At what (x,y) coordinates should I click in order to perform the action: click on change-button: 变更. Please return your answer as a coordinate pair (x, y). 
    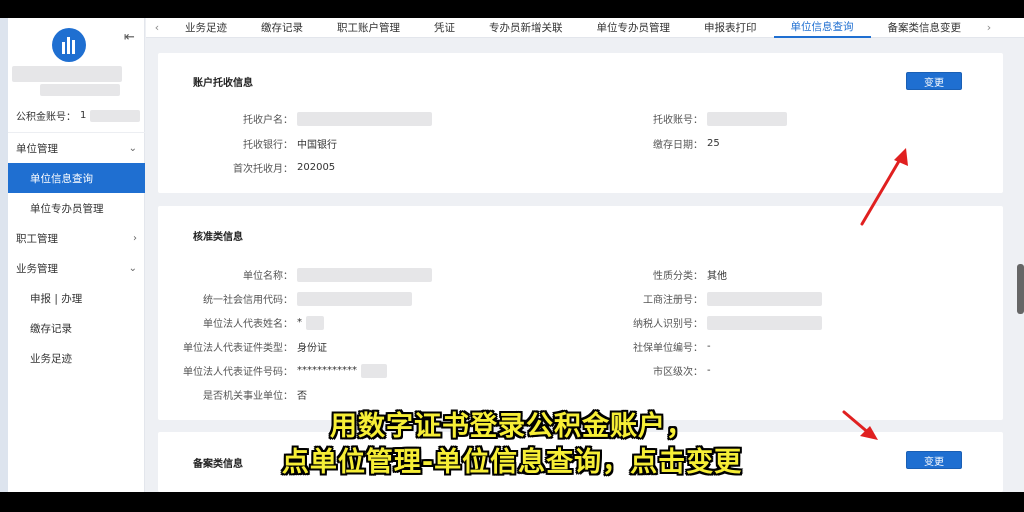
    Looking at the image, I should click on (934, 81).